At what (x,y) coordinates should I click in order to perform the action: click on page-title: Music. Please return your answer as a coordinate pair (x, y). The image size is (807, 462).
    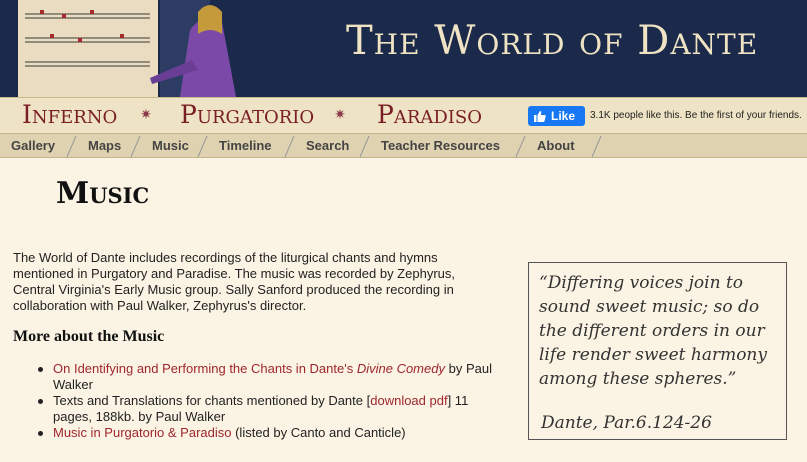
    Looking at the image, I should click on (103, 193).